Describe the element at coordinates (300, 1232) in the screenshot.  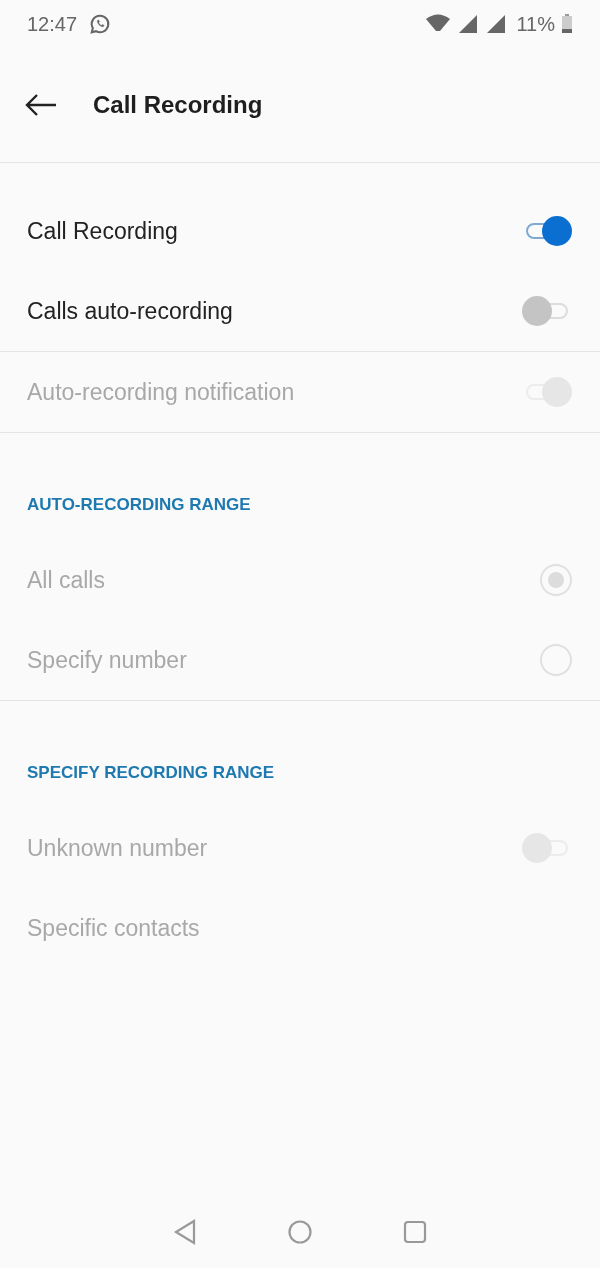
I see `home-nav-icon` at that location.